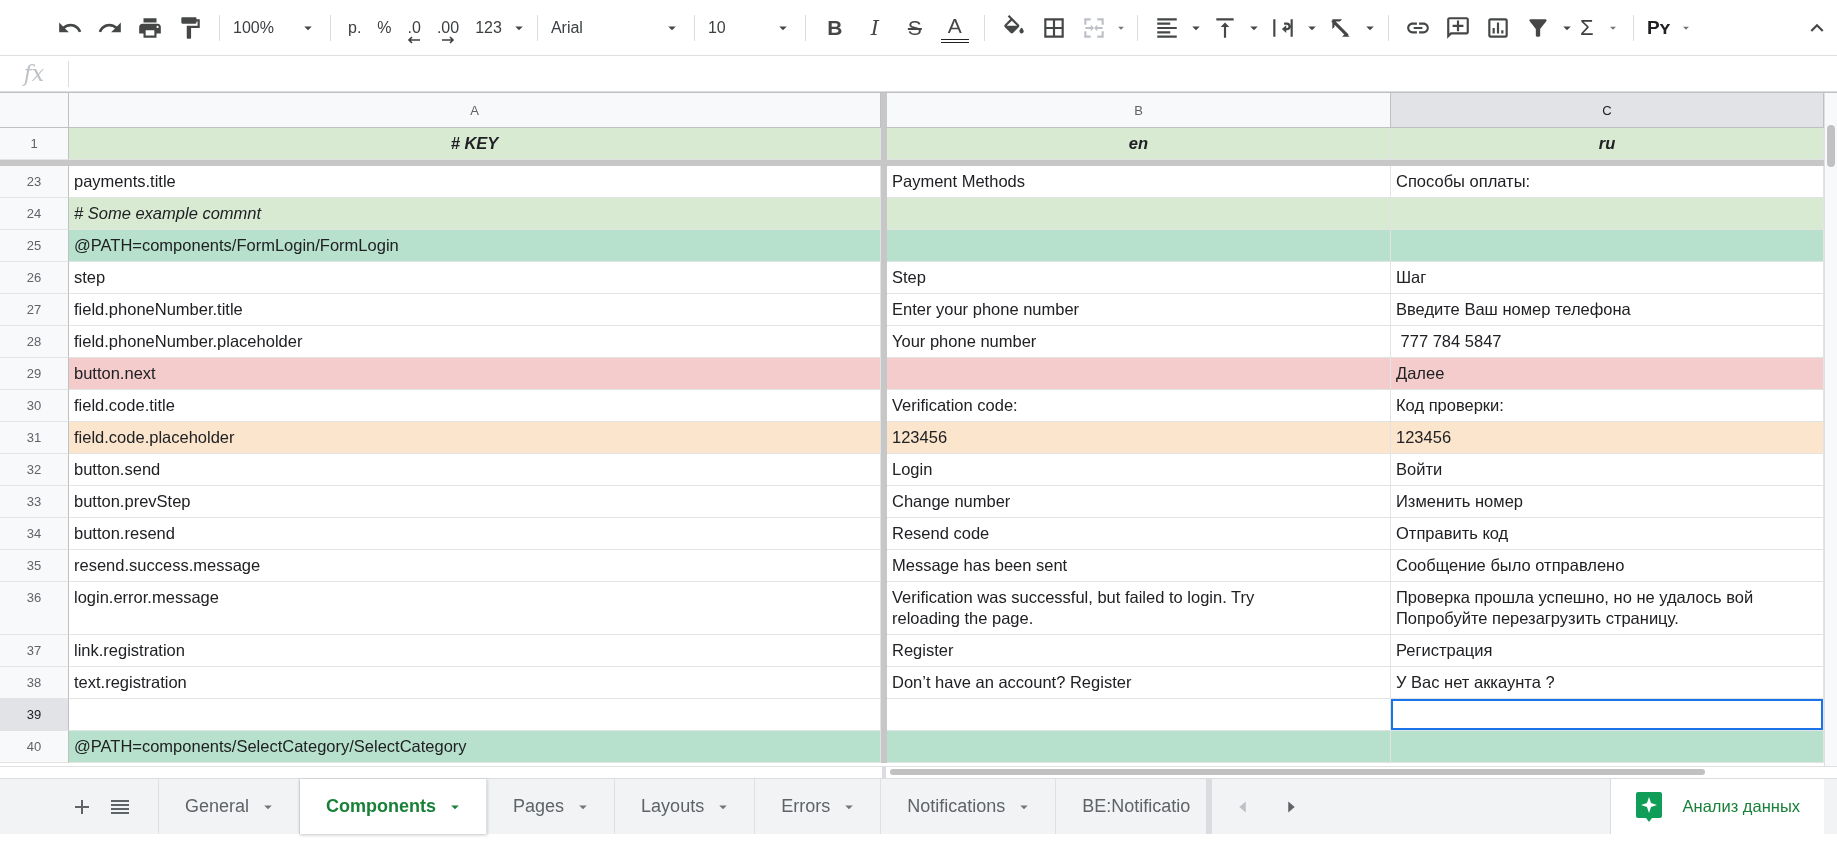 The width and height of the screenshot is (1837, 842). What do you see at coordinates (1457, 27) in the screenshot?
I see `add-comment-icon` at bounding box center [1457, 27].